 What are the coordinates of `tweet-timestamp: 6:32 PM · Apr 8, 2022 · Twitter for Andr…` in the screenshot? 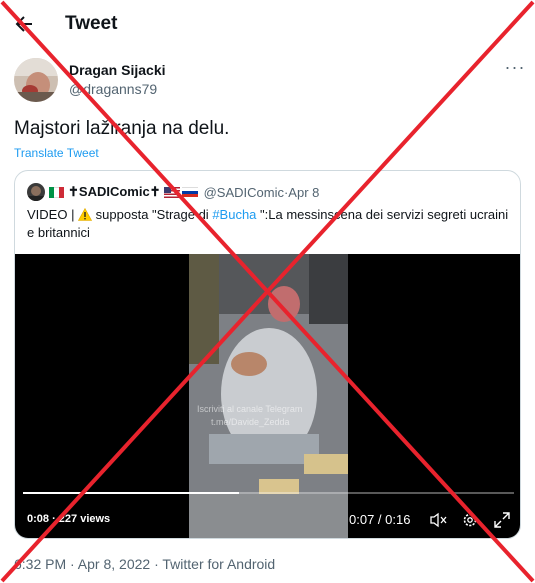 It's located at (144, 564).